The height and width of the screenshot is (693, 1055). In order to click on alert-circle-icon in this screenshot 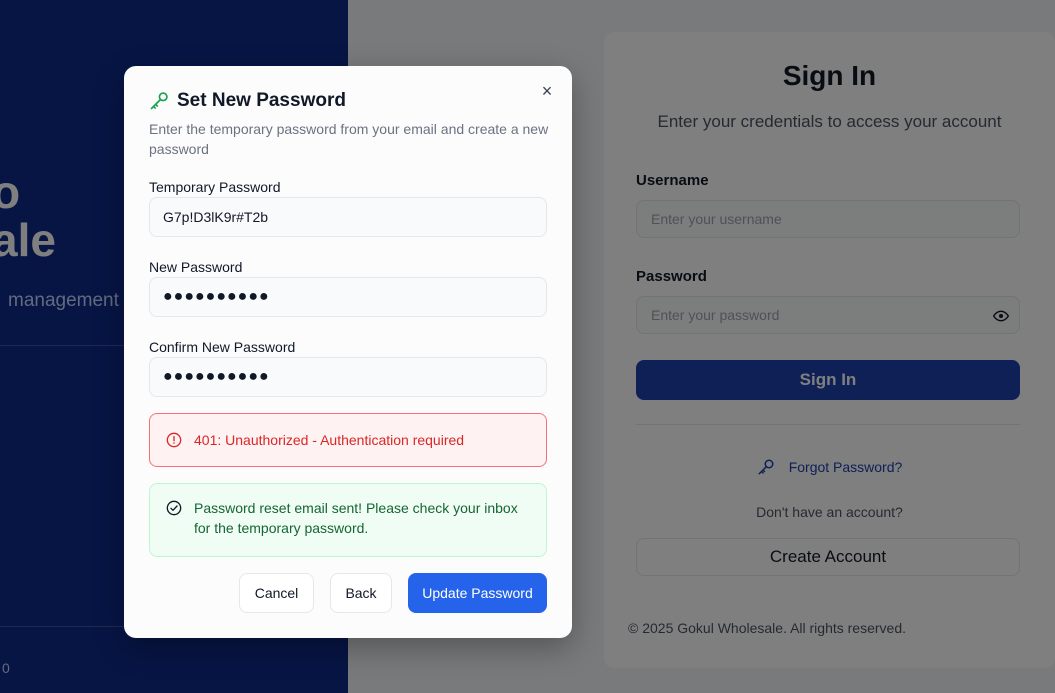, I will do `click(174, 440)`.